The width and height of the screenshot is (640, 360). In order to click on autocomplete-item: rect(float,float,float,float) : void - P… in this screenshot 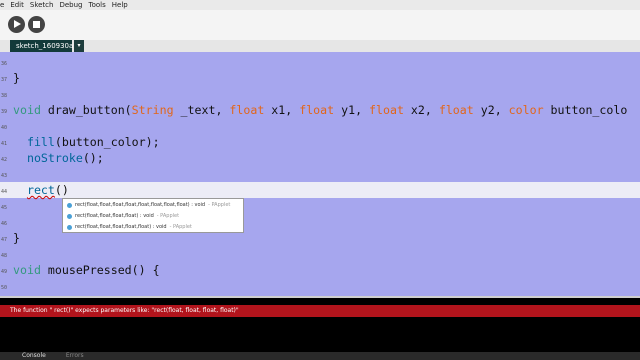, I will do `click(123, 216)`.